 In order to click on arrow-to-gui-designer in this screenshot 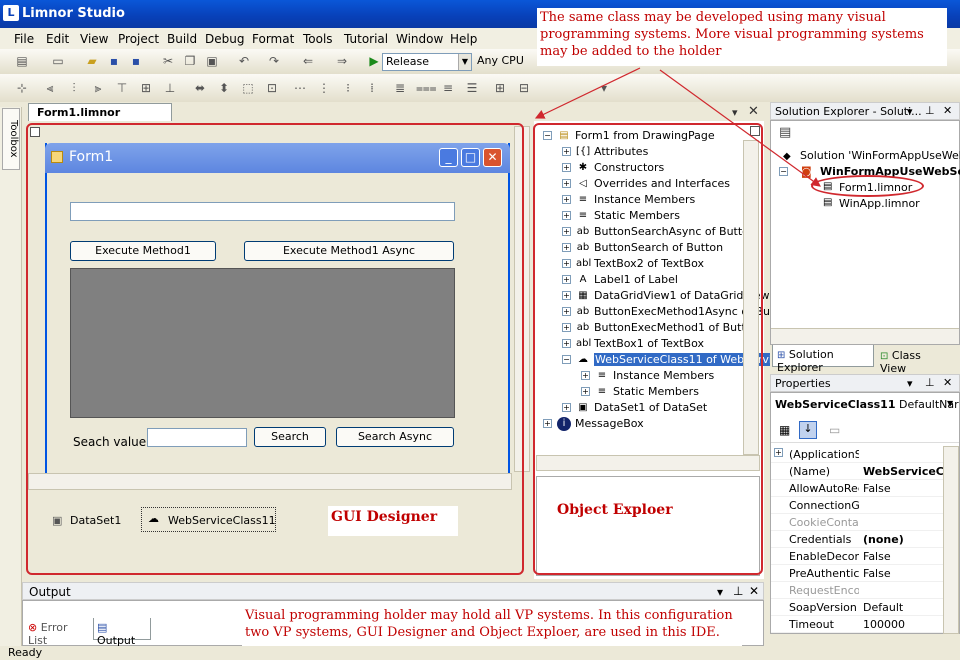, I will do `click(587, 93)`.